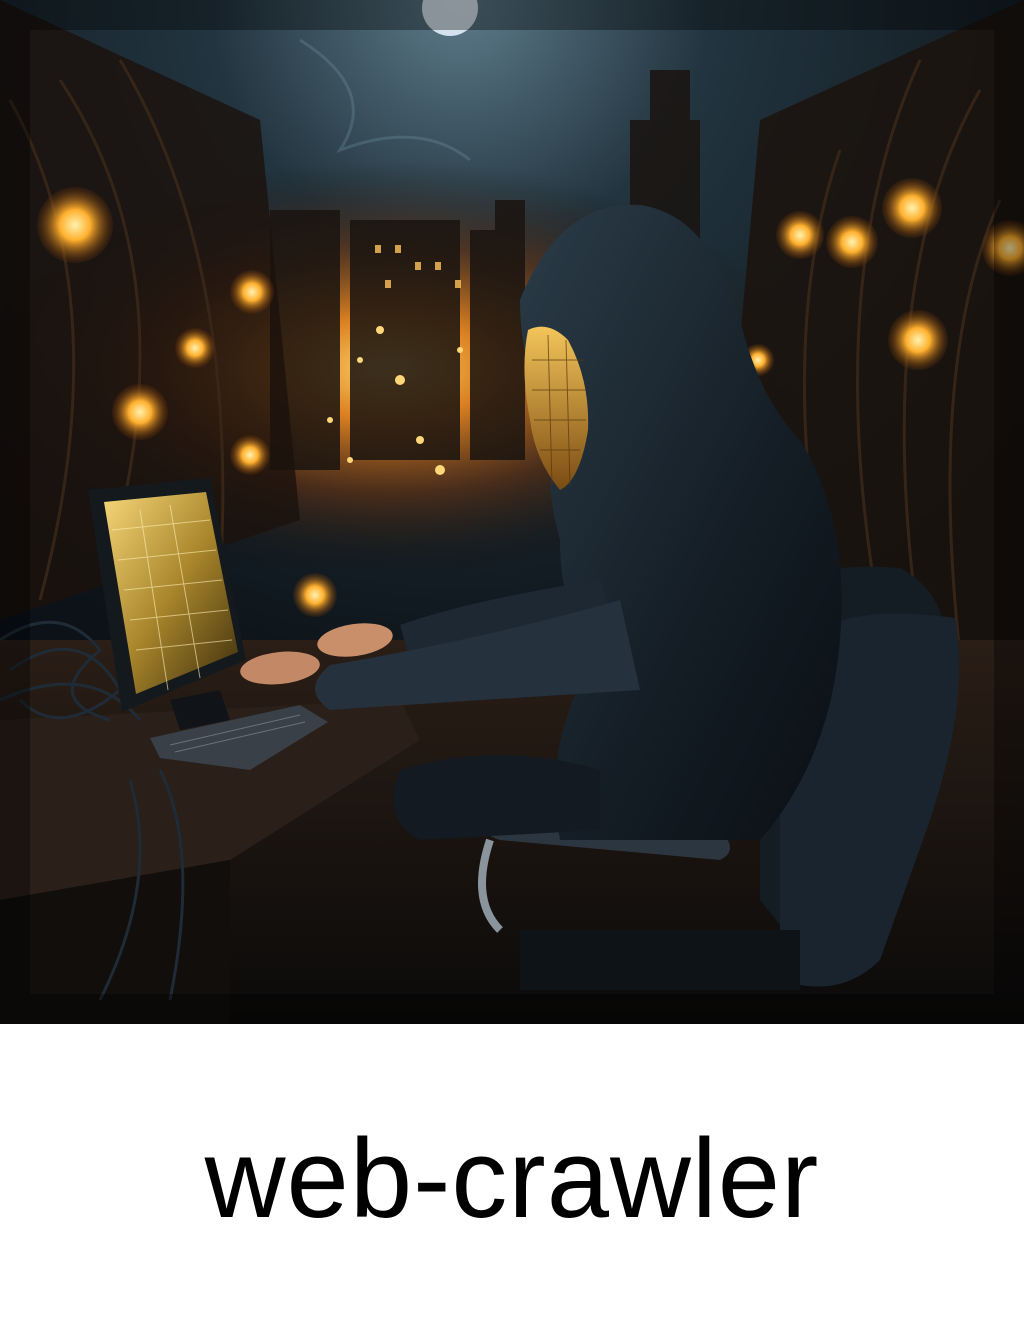  Describe the element at coordinates (512, 1178) in the screenshot. I see `caption-text: web-crawler` at that location.